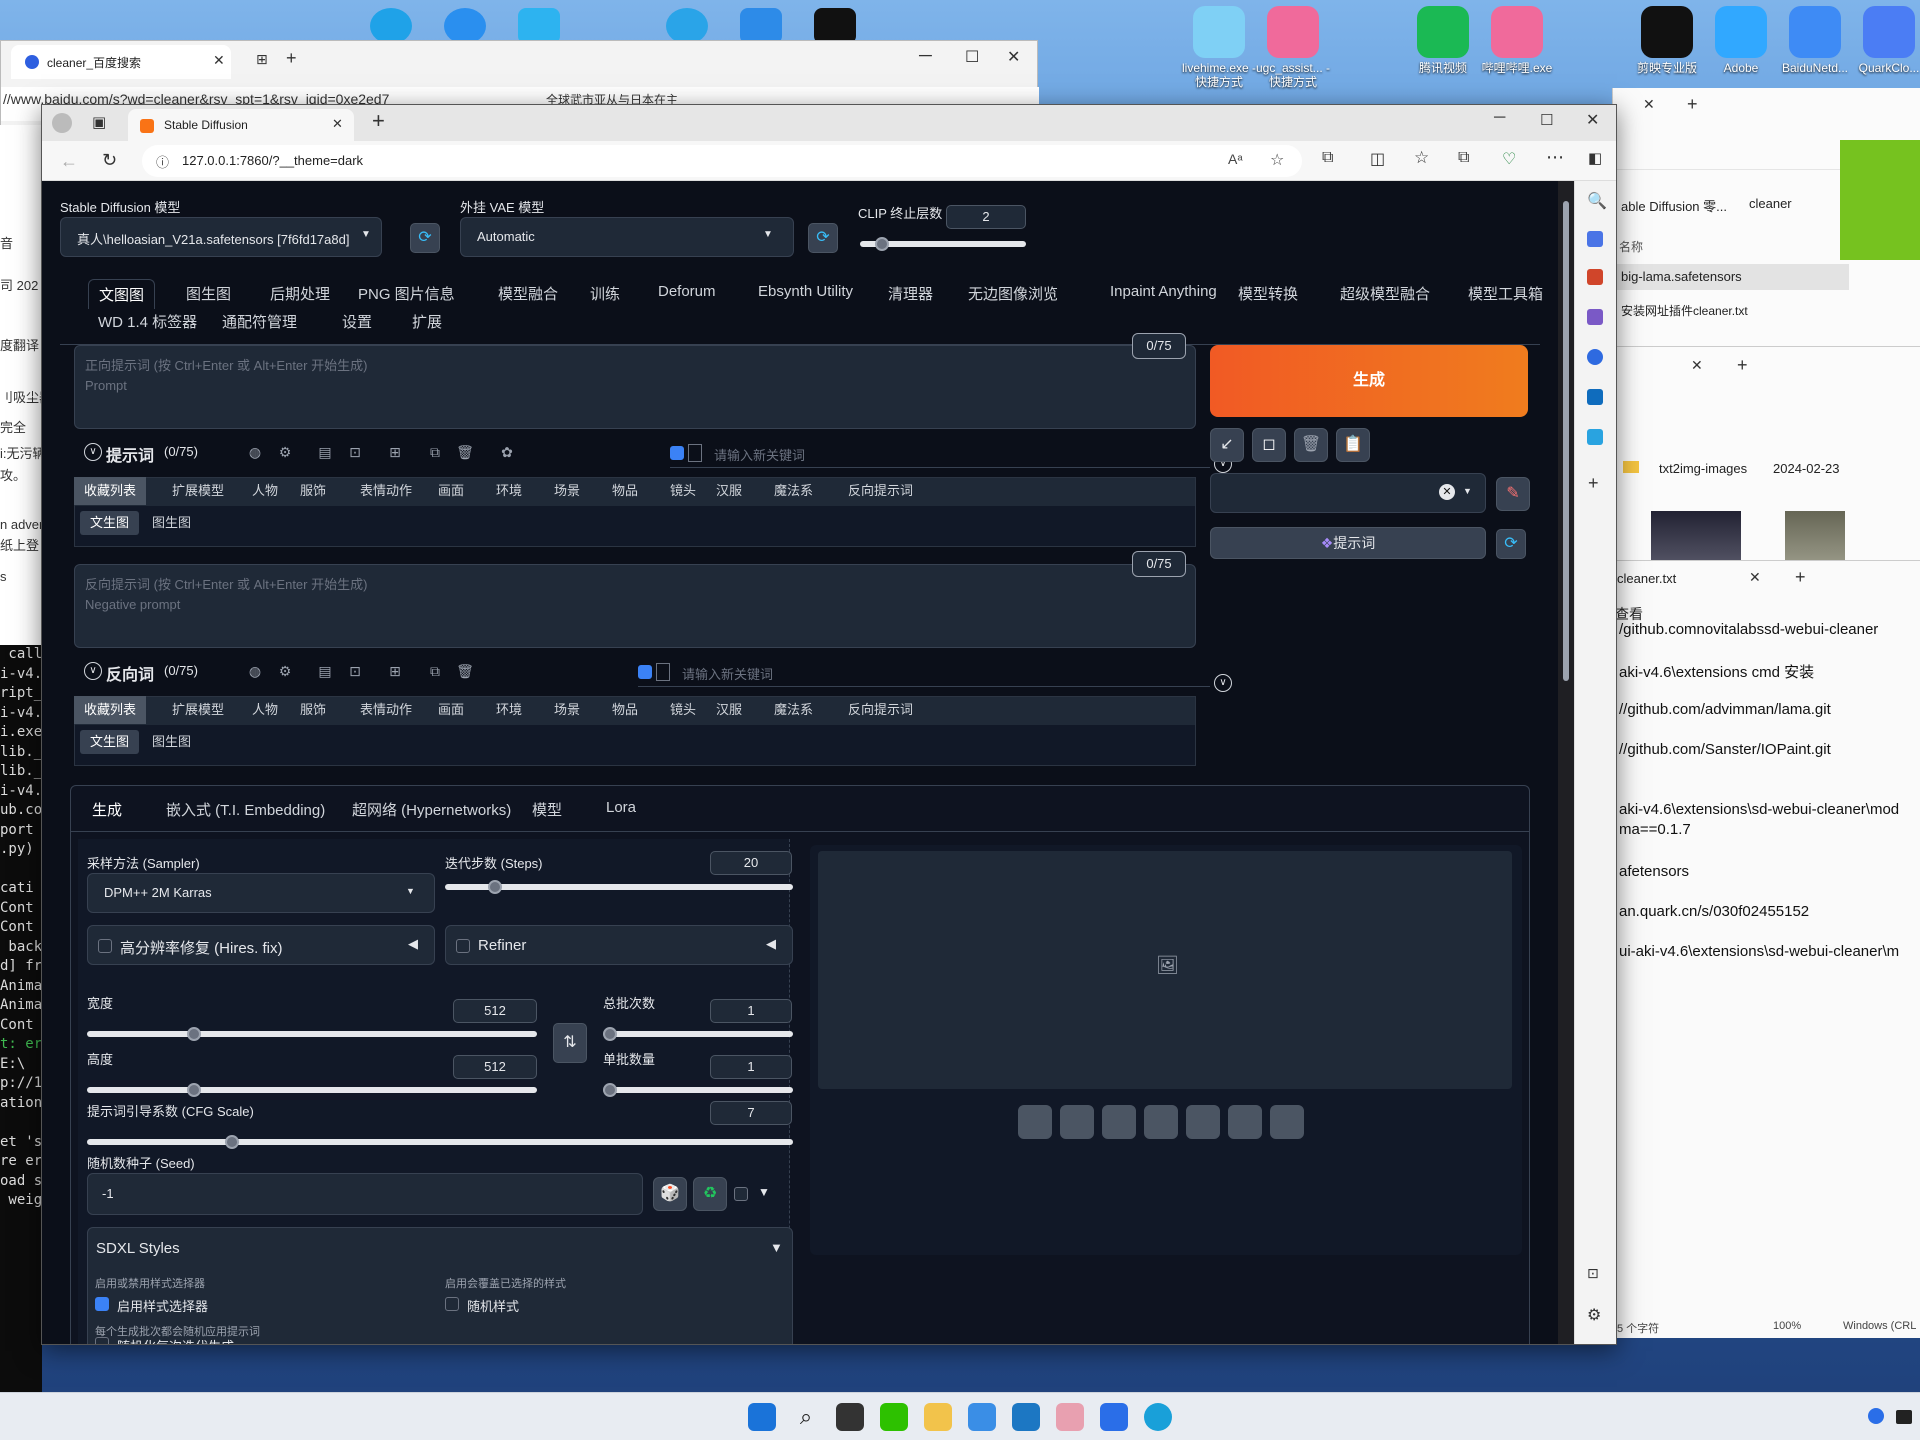 The width and height of the screenshot is (1920, 1440). I want to click on file-row: big-lama.safetensors, so click(1731, 277).